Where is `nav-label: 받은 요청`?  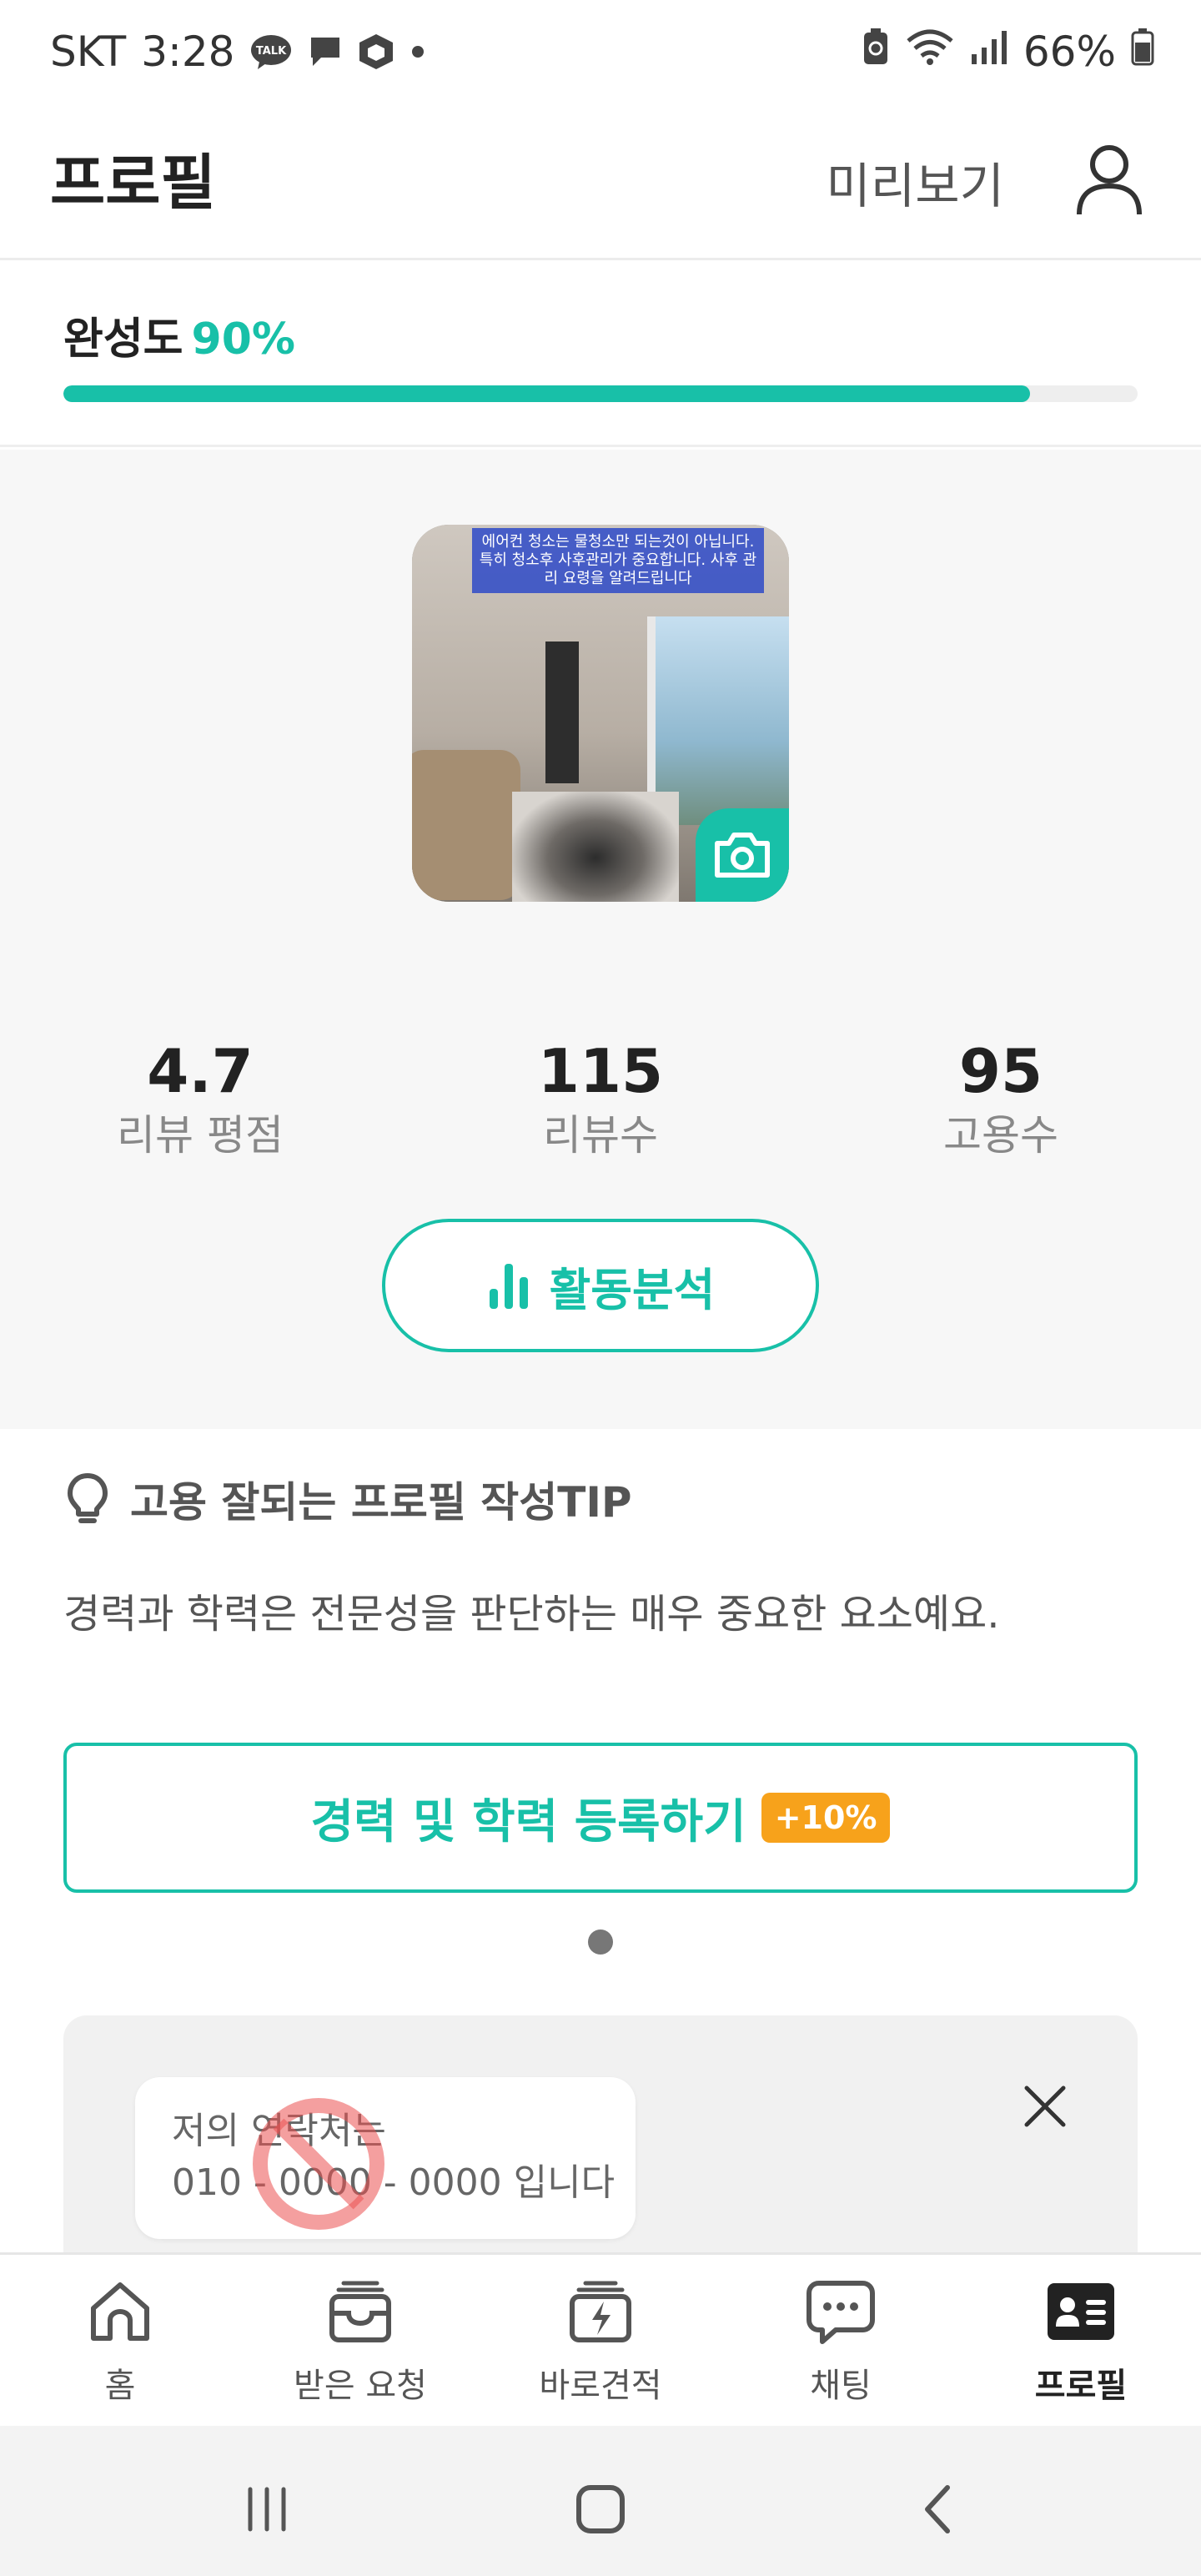
nav-label: 받은 요청 is located at coordinates (361, 2386).